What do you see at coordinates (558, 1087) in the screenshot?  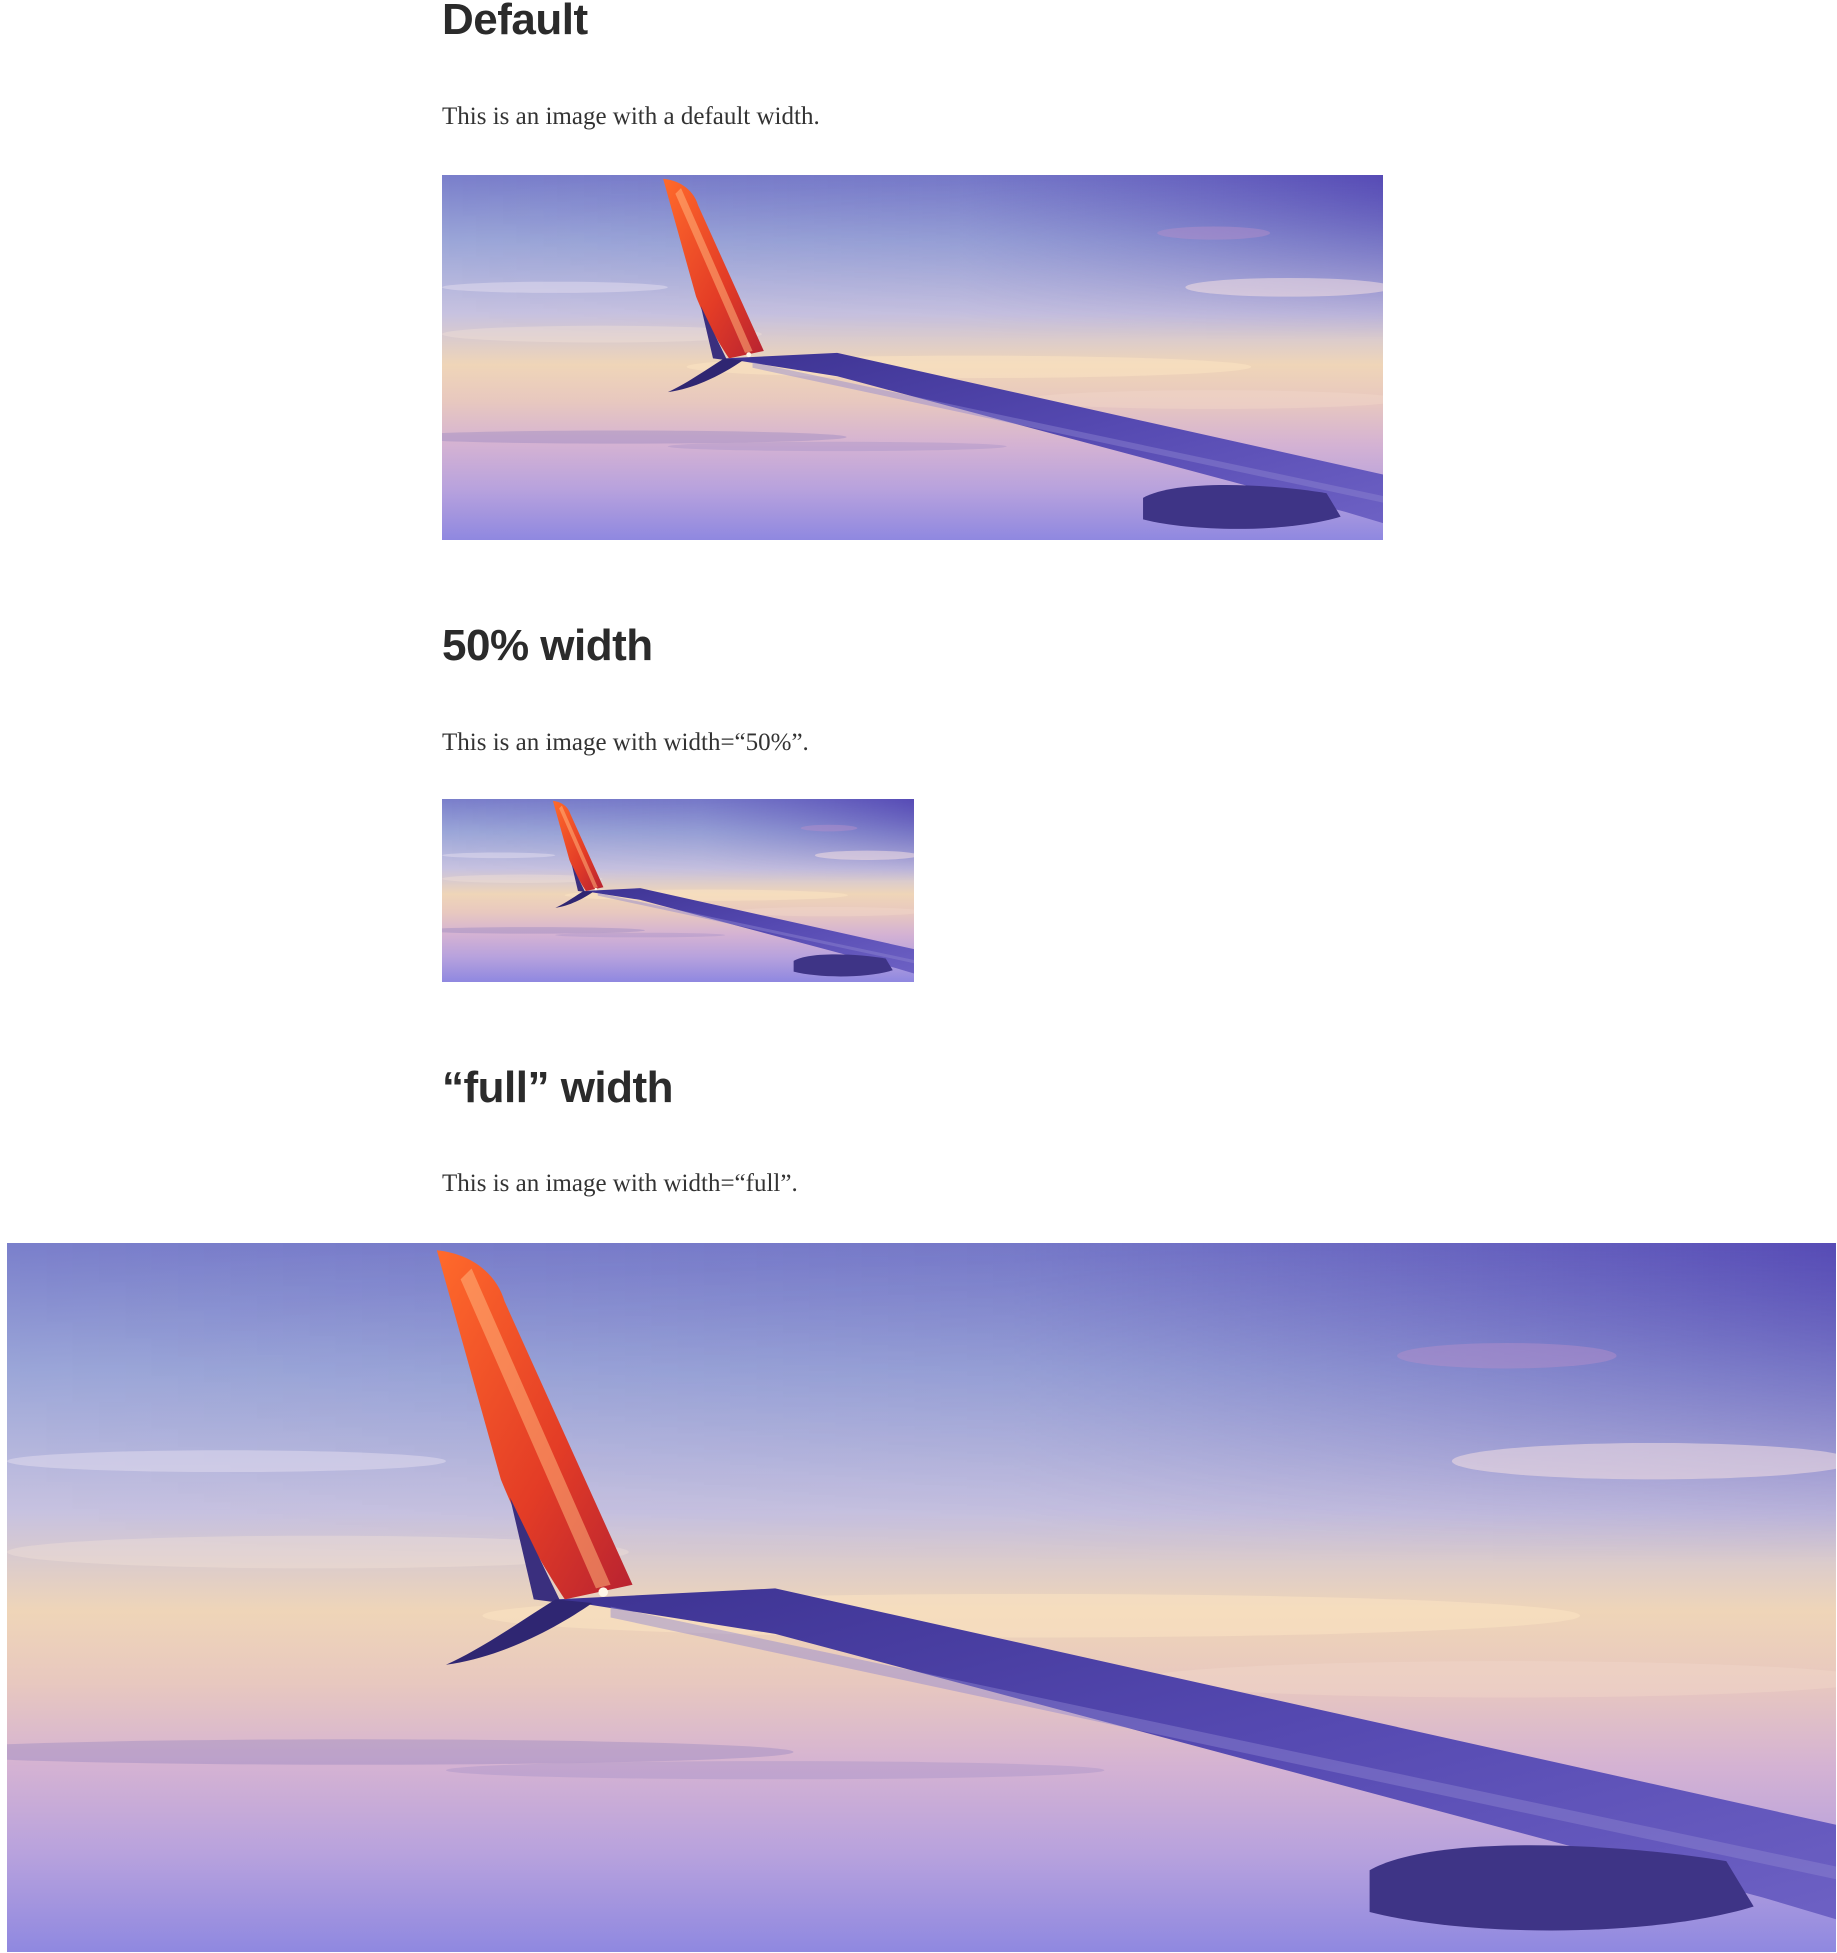 I see `heading-full-width: “full” width` at bounding box center [558, 1087].